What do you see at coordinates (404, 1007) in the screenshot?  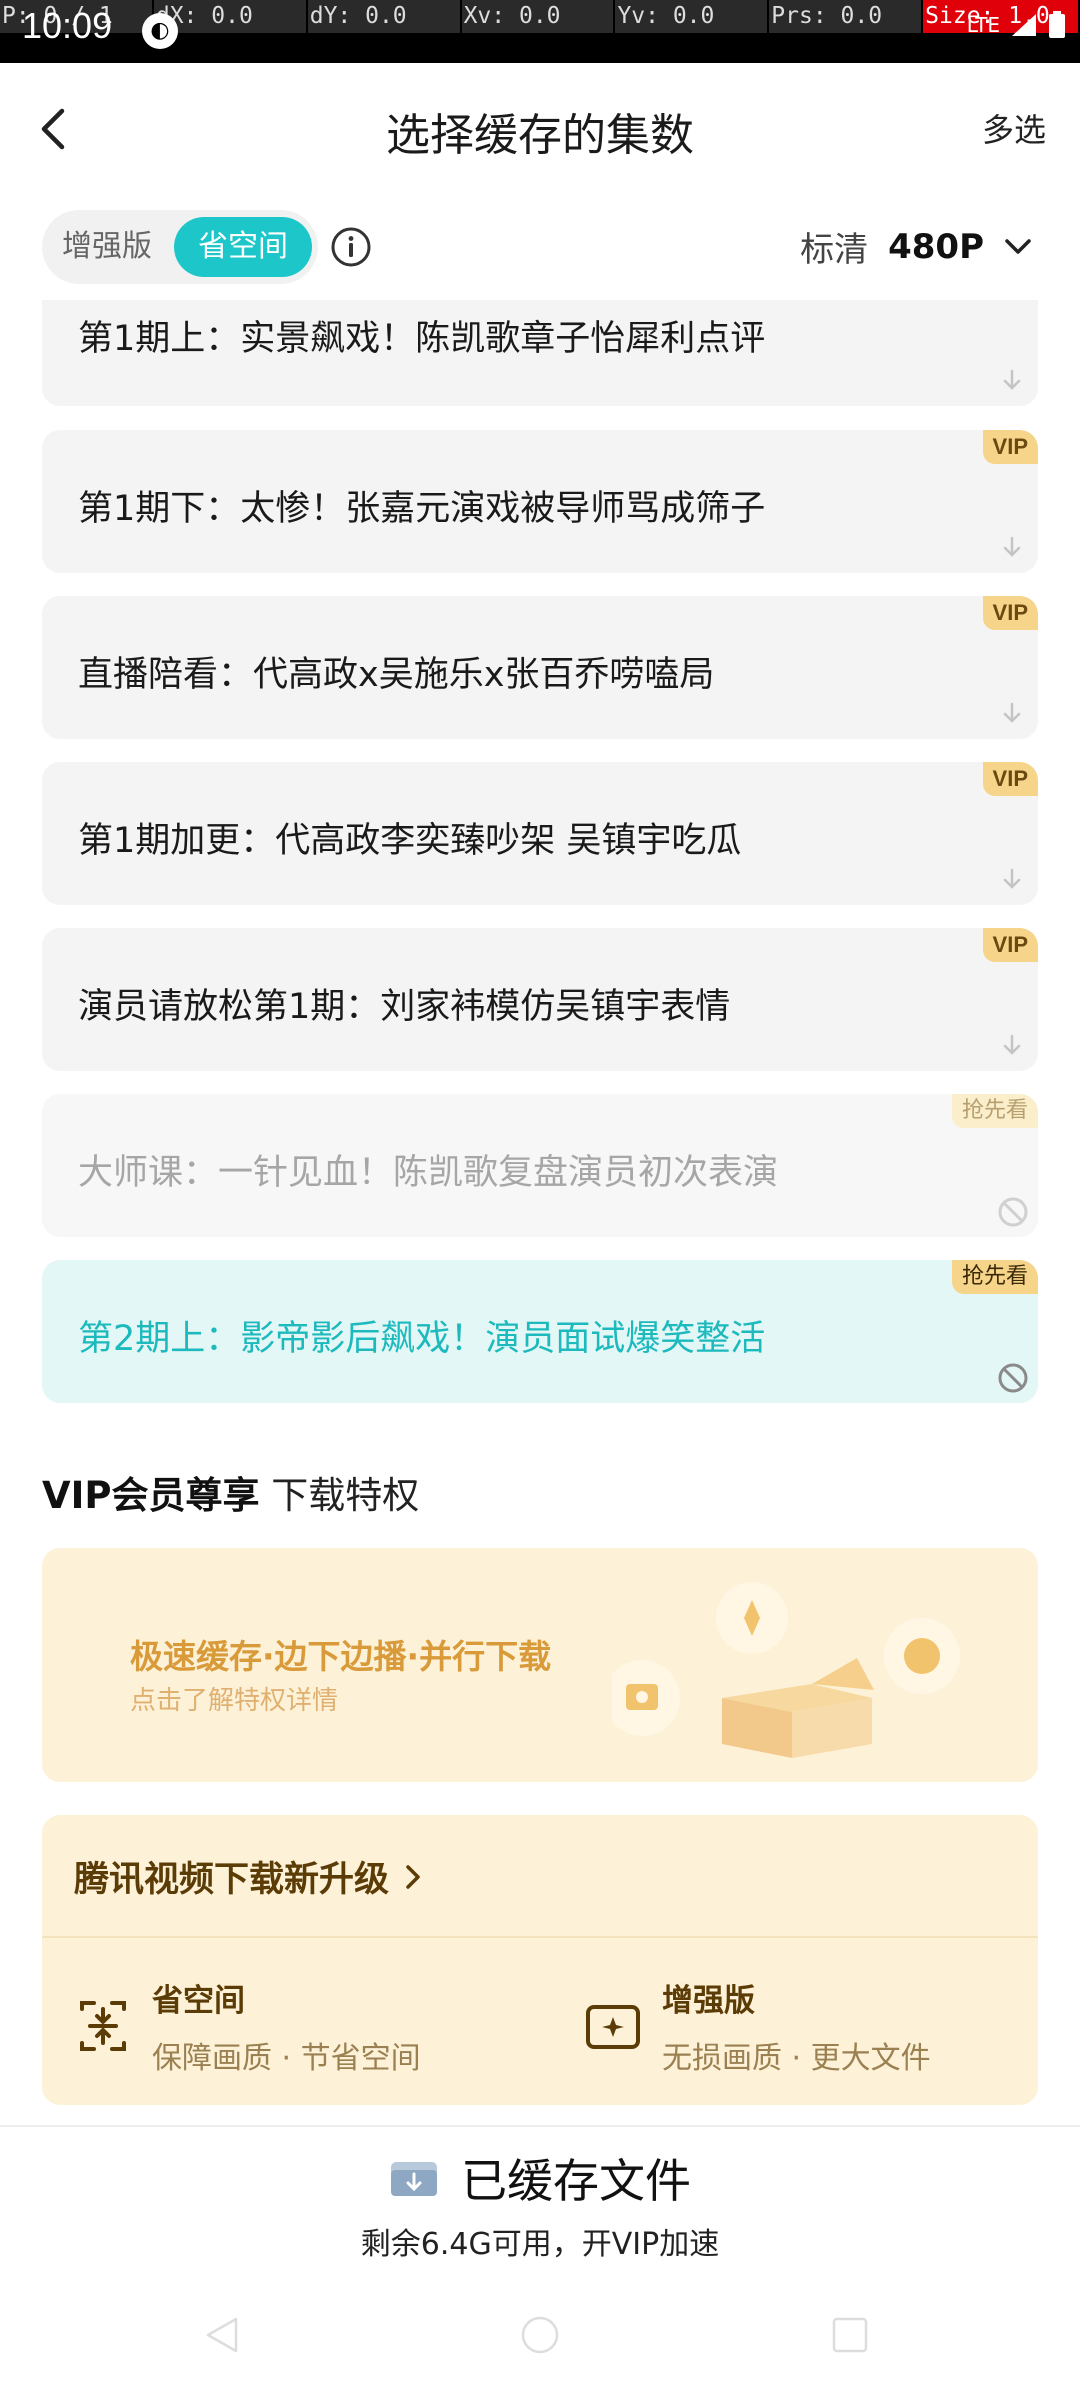 I see `episode-title: 演员请放松第1期：刘家袆模仿吴镇宇表情` at bounding box center [404, 1007].